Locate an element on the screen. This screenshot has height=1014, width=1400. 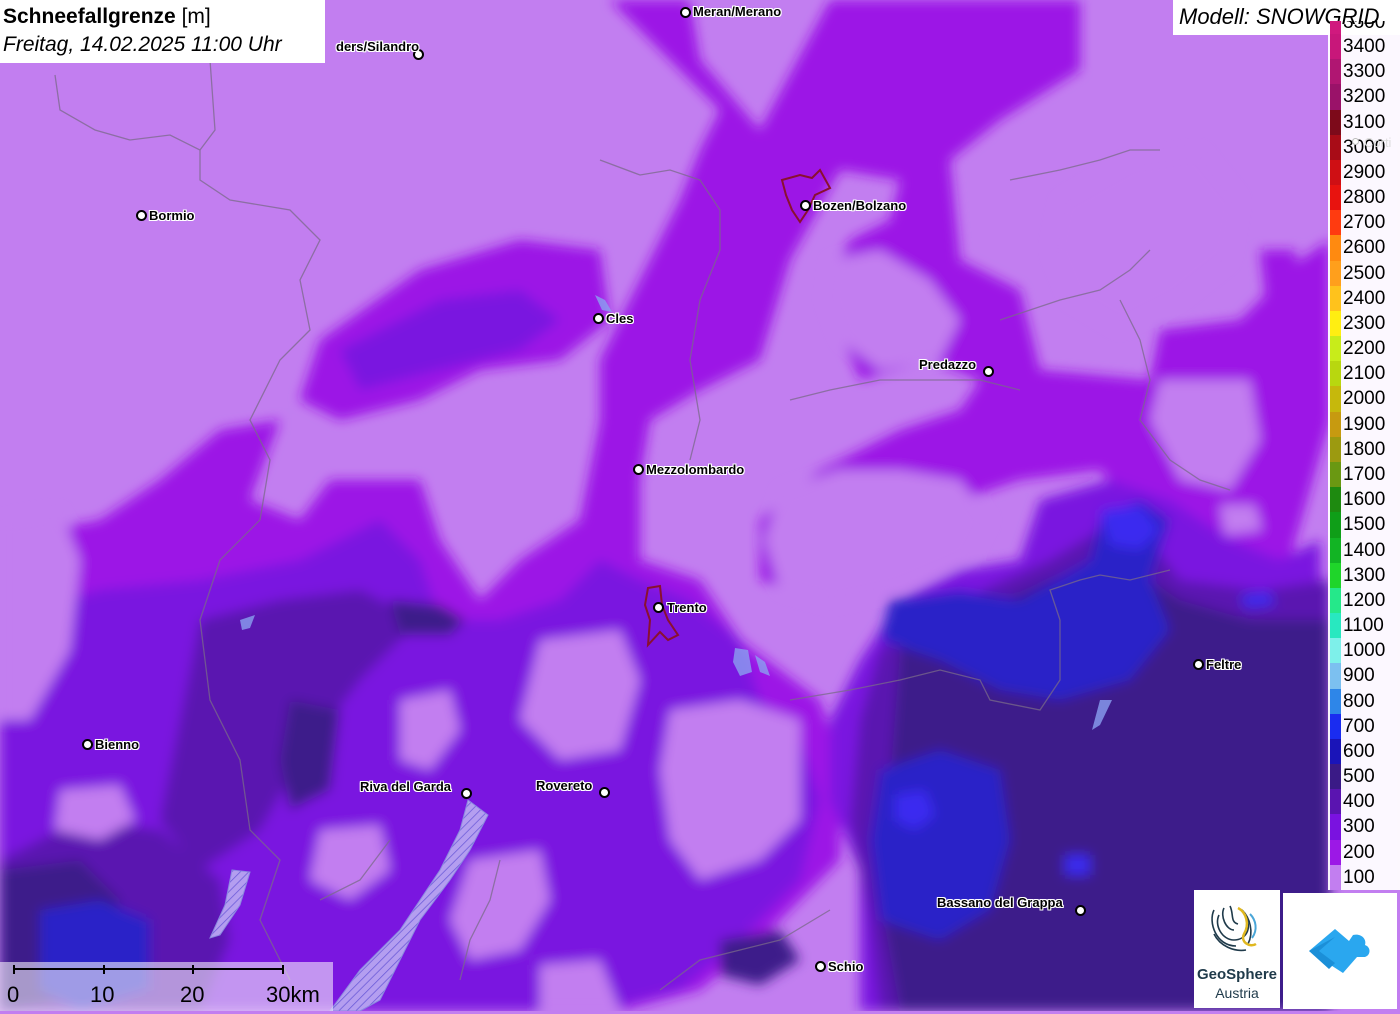
legend-label: 1300 is located at coordinates (1364, 575).